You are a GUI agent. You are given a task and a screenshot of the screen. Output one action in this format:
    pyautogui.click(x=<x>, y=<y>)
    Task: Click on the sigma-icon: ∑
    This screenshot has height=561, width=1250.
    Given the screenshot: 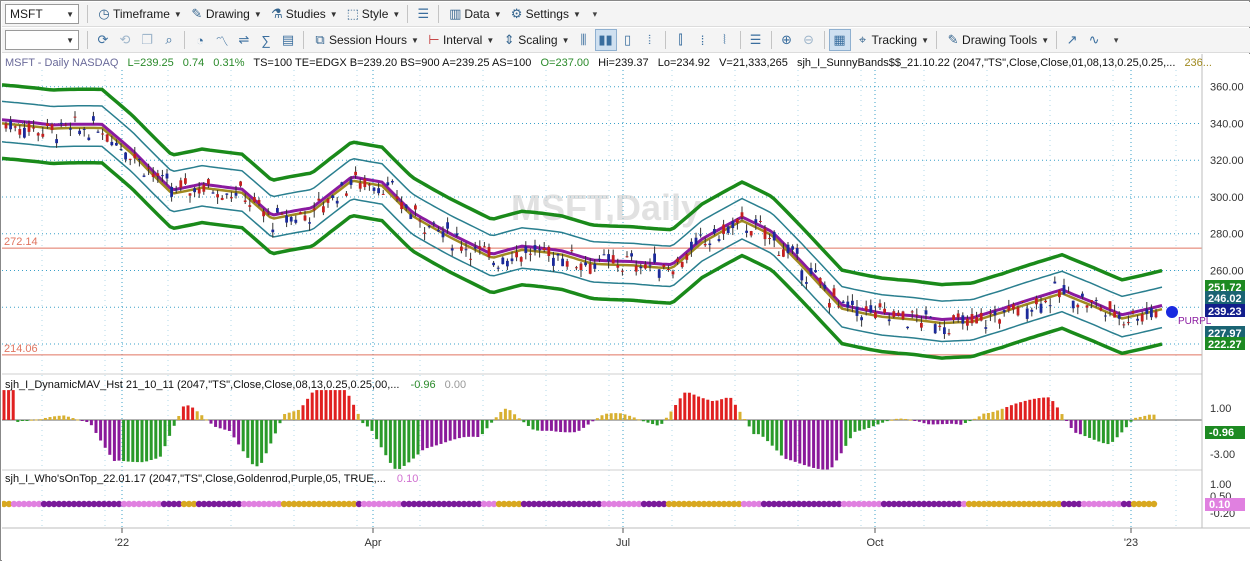 What is the action you would take?
    pyautogui.click(x=266, y=40)
    